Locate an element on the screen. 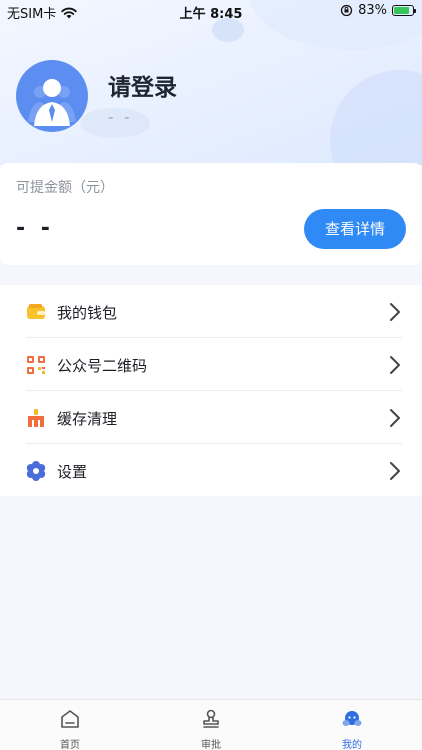  login-subtitle: - - is located at coordinates (120, 117).